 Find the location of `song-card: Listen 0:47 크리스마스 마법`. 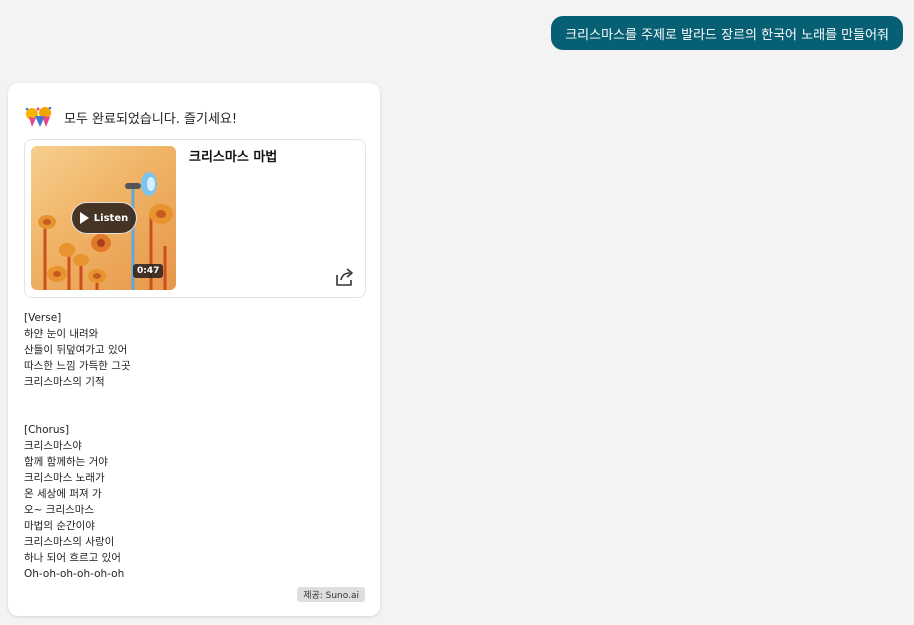

song-card: Listen 0:47 크리스마스 마법 is located at coordinates (195, 218).